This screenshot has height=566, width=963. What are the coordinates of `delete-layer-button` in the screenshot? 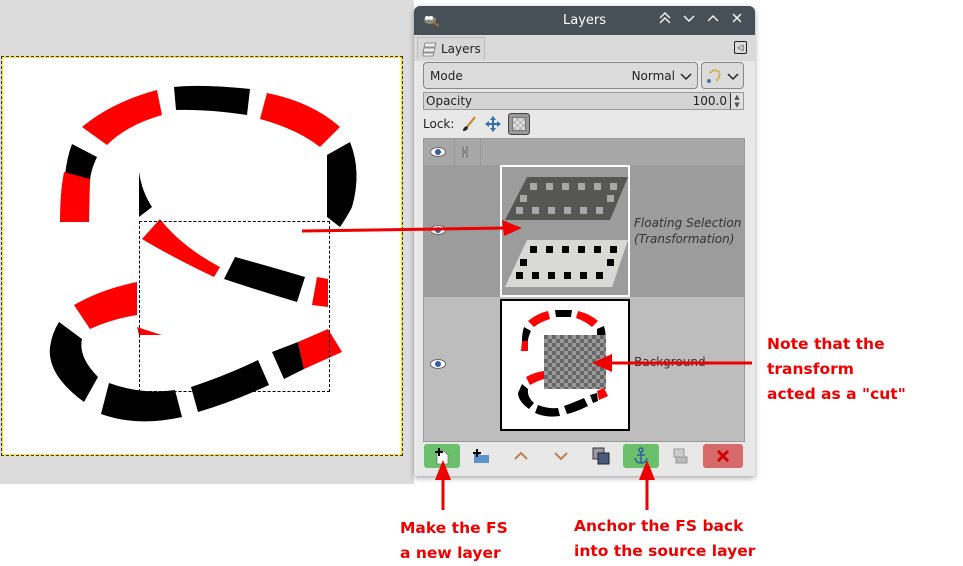 It's located at (723, 456).